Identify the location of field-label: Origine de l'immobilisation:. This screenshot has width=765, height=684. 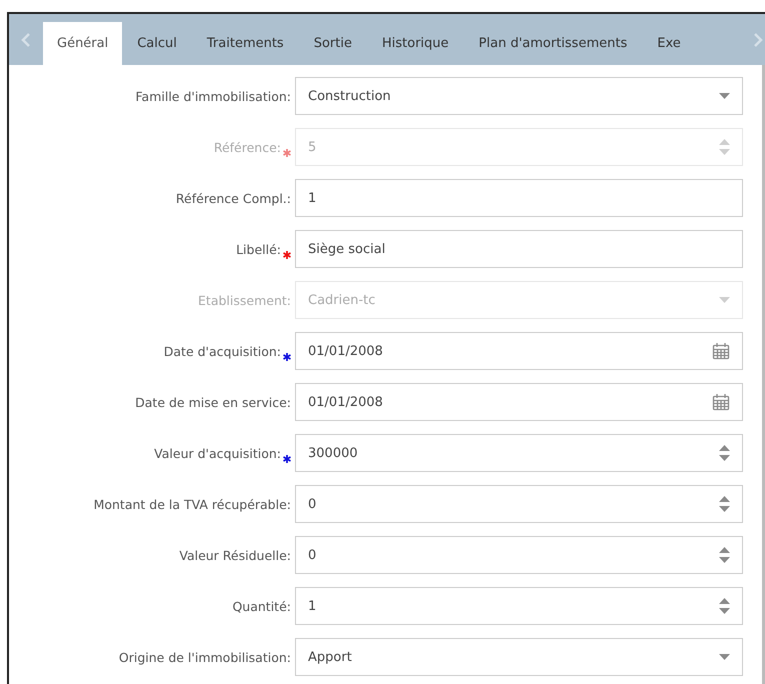
(204, 657).